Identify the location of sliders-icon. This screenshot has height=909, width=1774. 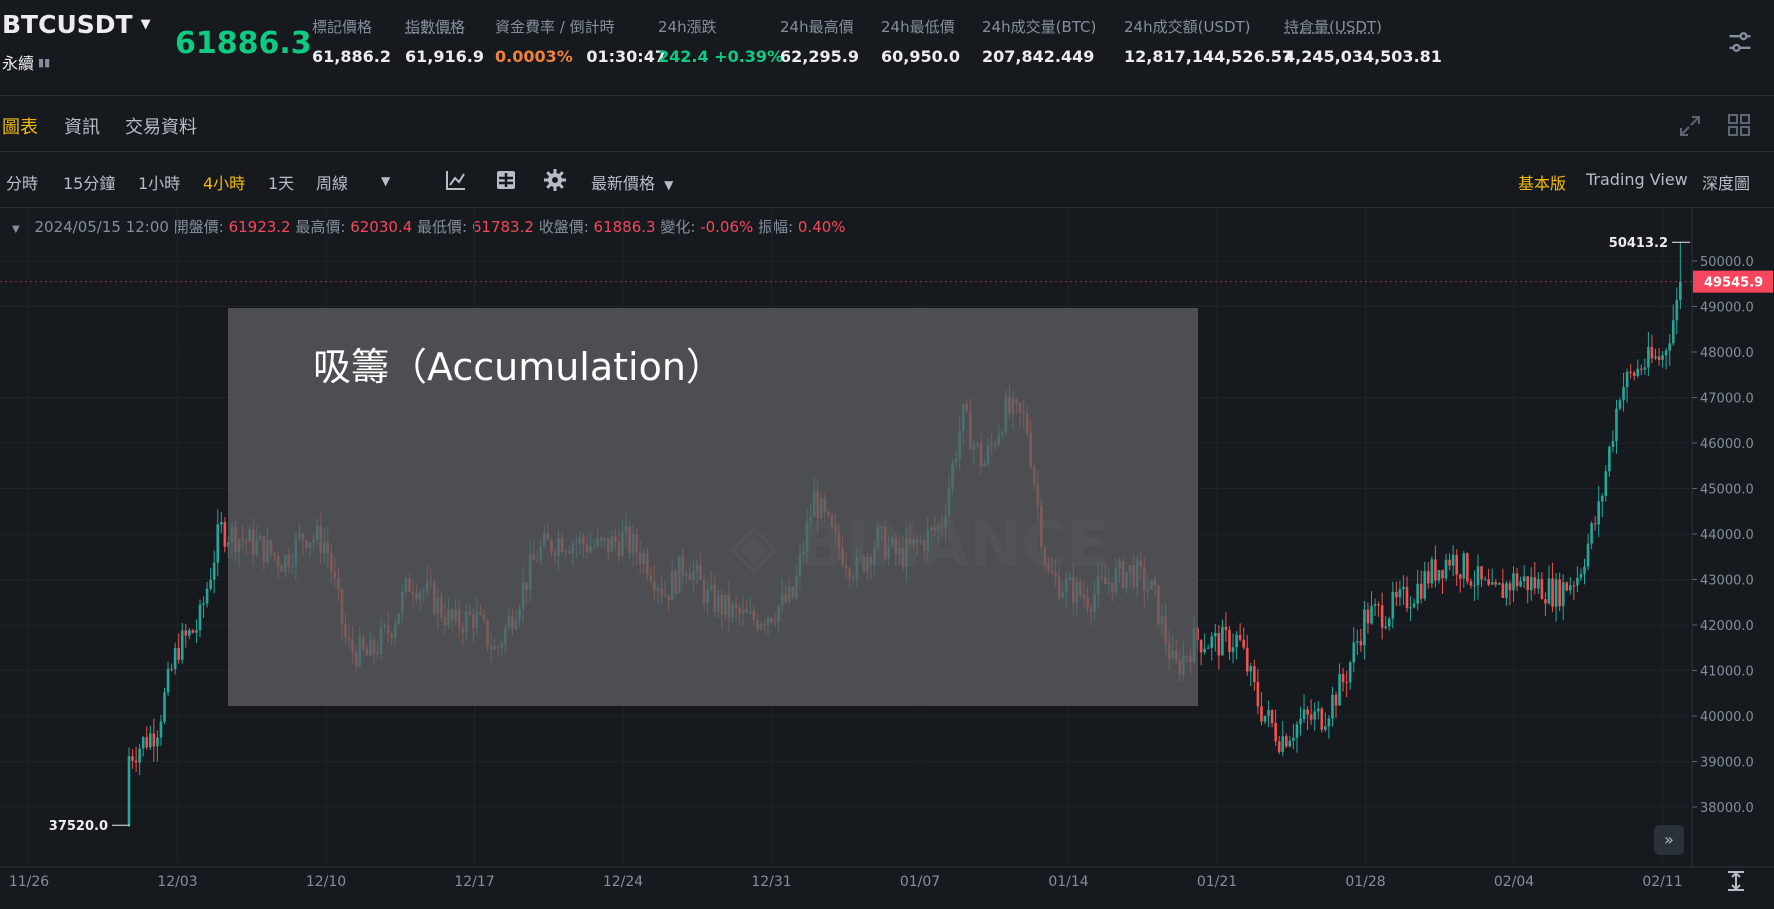
(1740, 42).